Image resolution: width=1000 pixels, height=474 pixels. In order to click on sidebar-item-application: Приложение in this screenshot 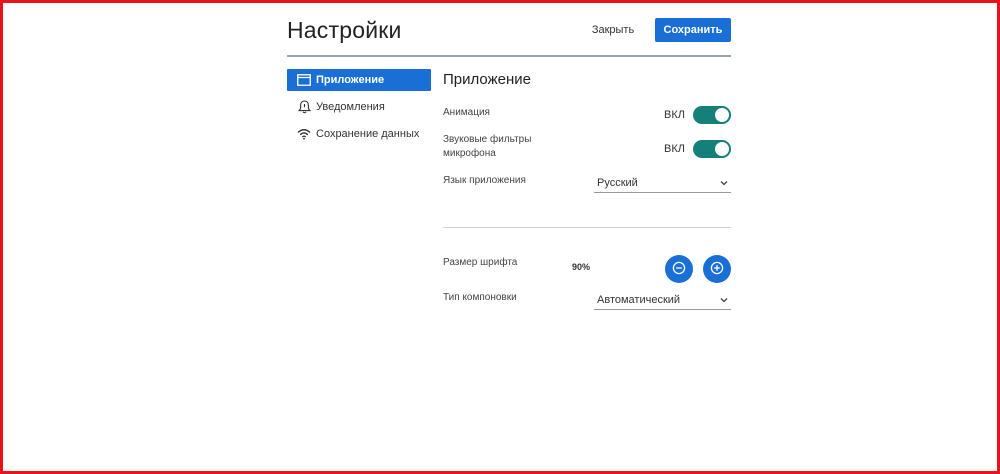, I will do `click(359, 80)`.